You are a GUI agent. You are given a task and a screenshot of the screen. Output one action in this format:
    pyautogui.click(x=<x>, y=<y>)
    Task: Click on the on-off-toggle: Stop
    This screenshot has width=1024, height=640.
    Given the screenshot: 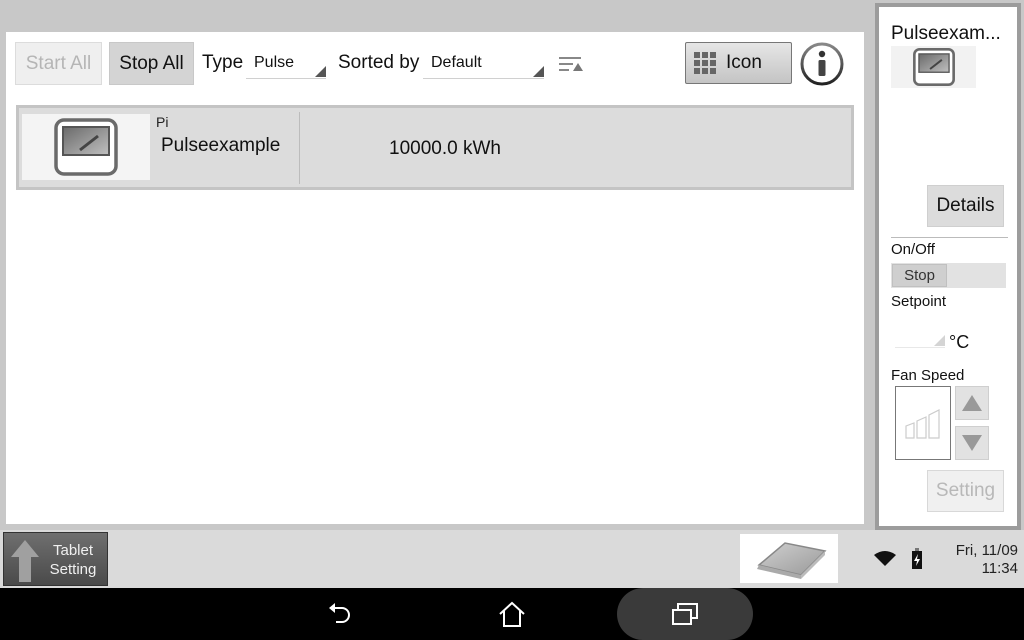 What is the action you would take?
    pyautogui.click(x=948, y=275)
    